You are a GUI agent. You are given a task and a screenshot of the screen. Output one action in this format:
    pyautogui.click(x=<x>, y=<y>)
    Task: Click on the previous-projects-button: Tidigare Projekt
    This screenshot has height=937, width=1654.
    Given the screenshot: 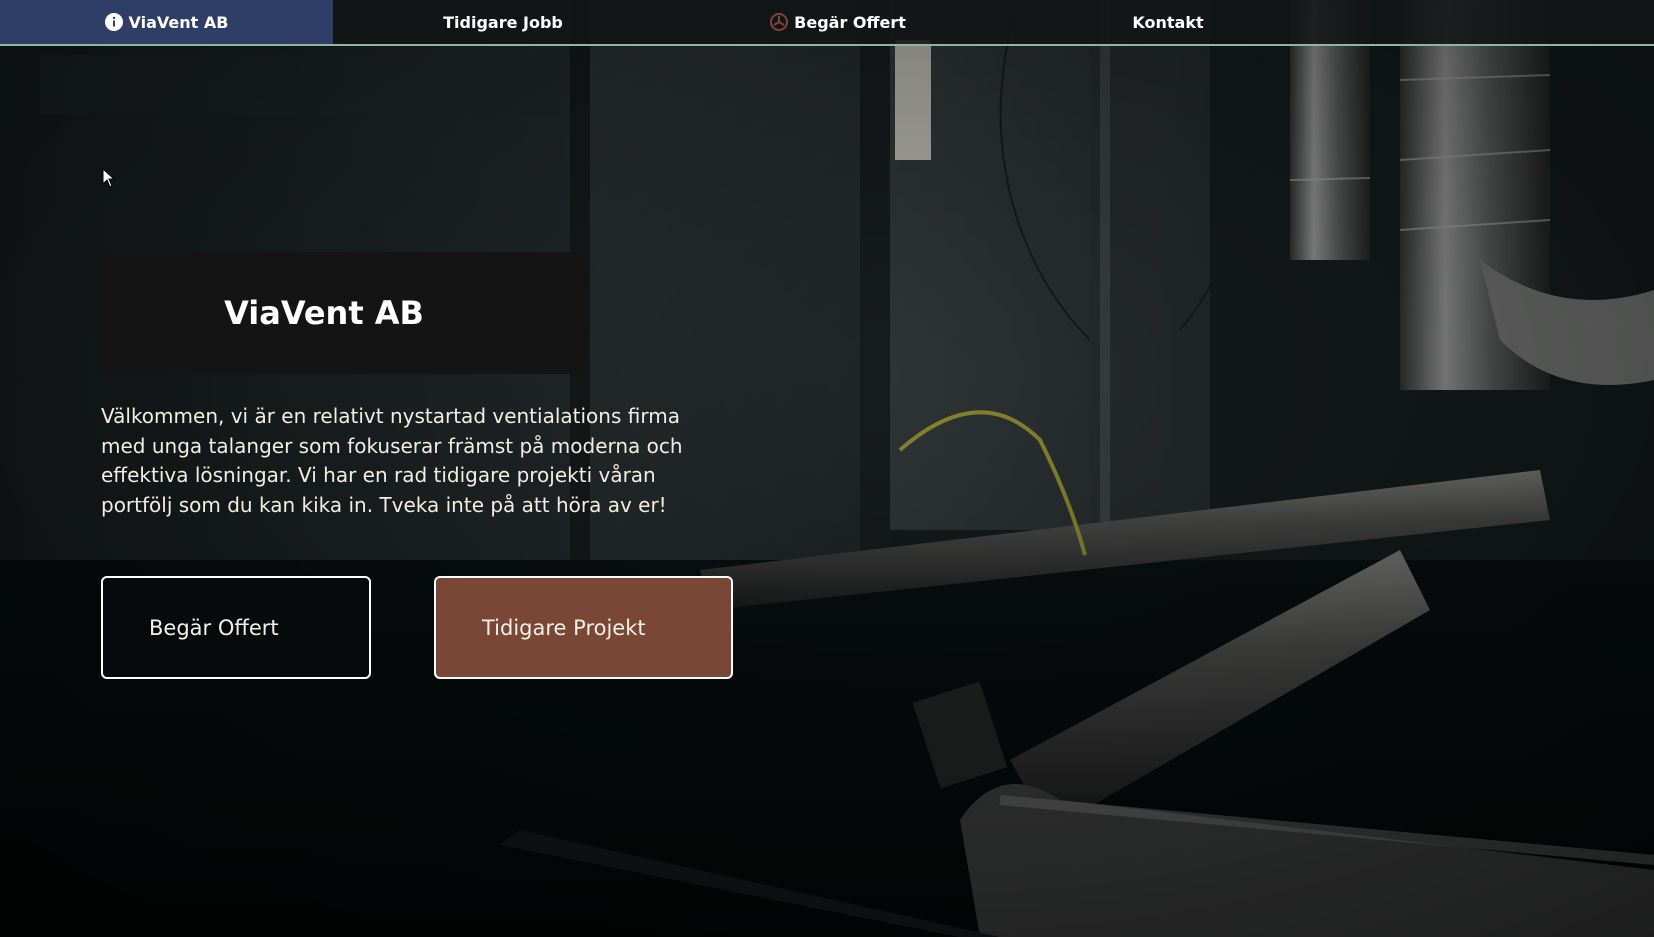 What is the action you would take?
    pyautogui.click(x=583, y=627)
    